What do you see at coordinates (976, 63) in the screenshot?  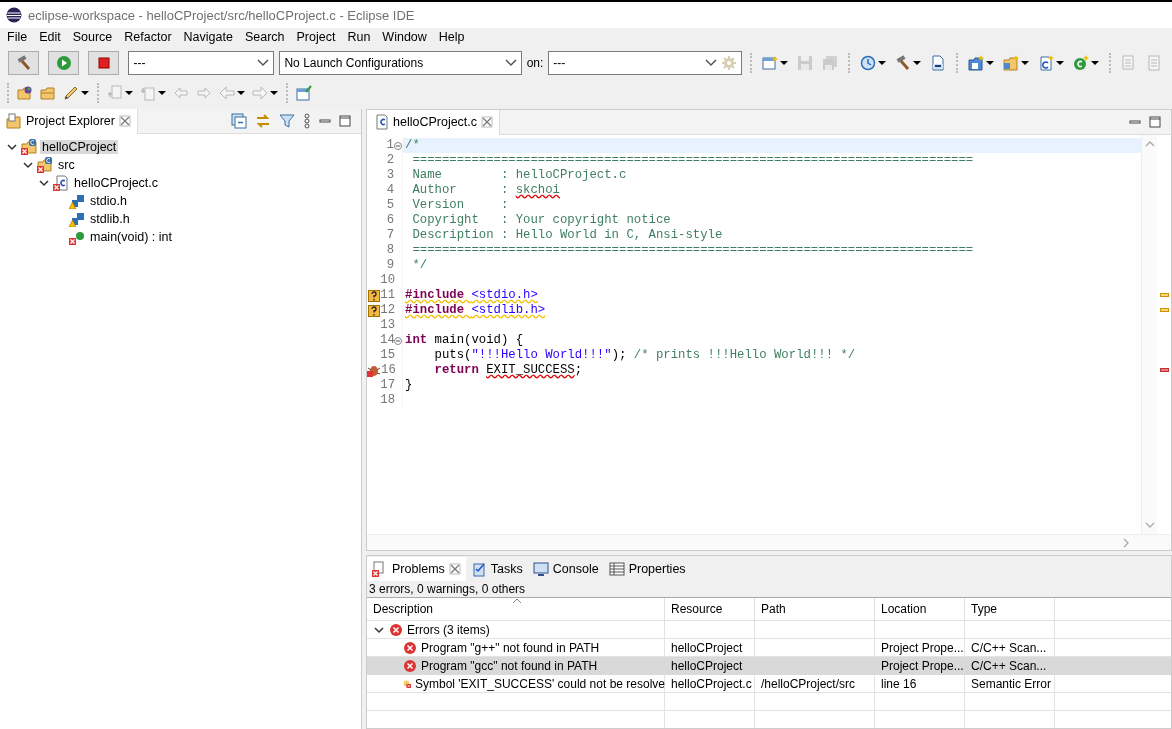 I see `new-project-icon` at bounding box center [976, 63].